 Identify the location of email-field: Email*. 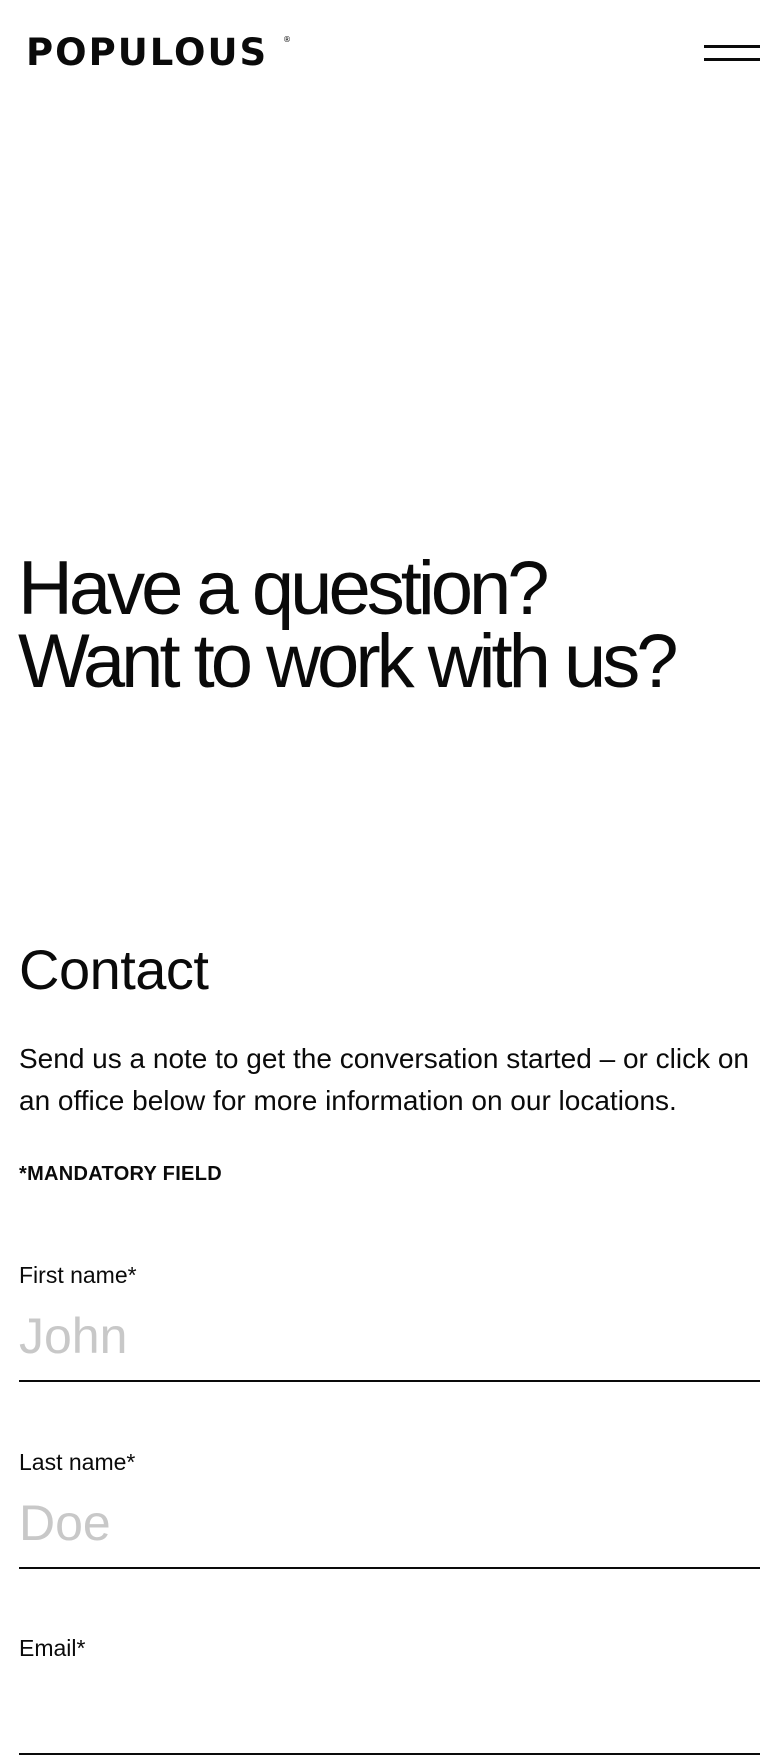
(389, 1694).